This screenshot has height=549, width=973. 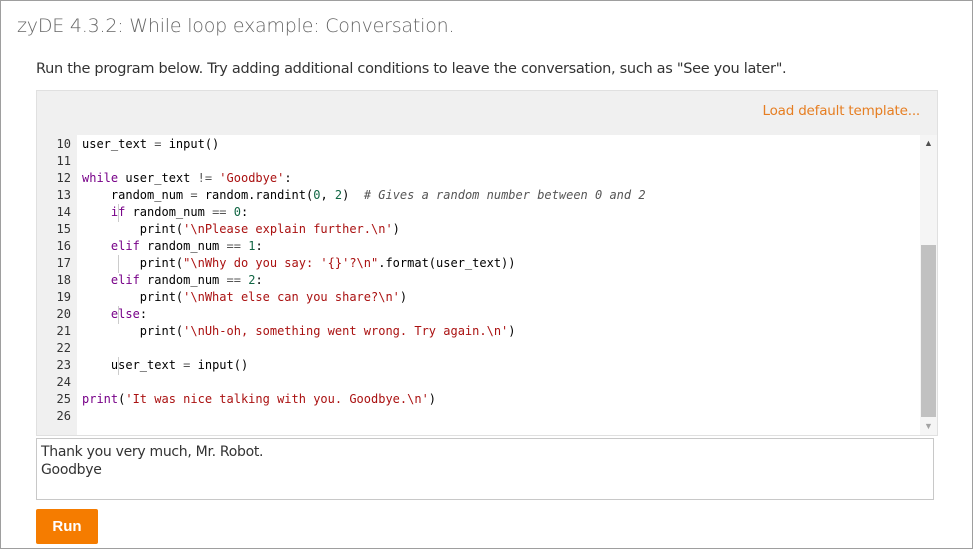 I want to click on line-number: 17, so click(x=63, y=263).